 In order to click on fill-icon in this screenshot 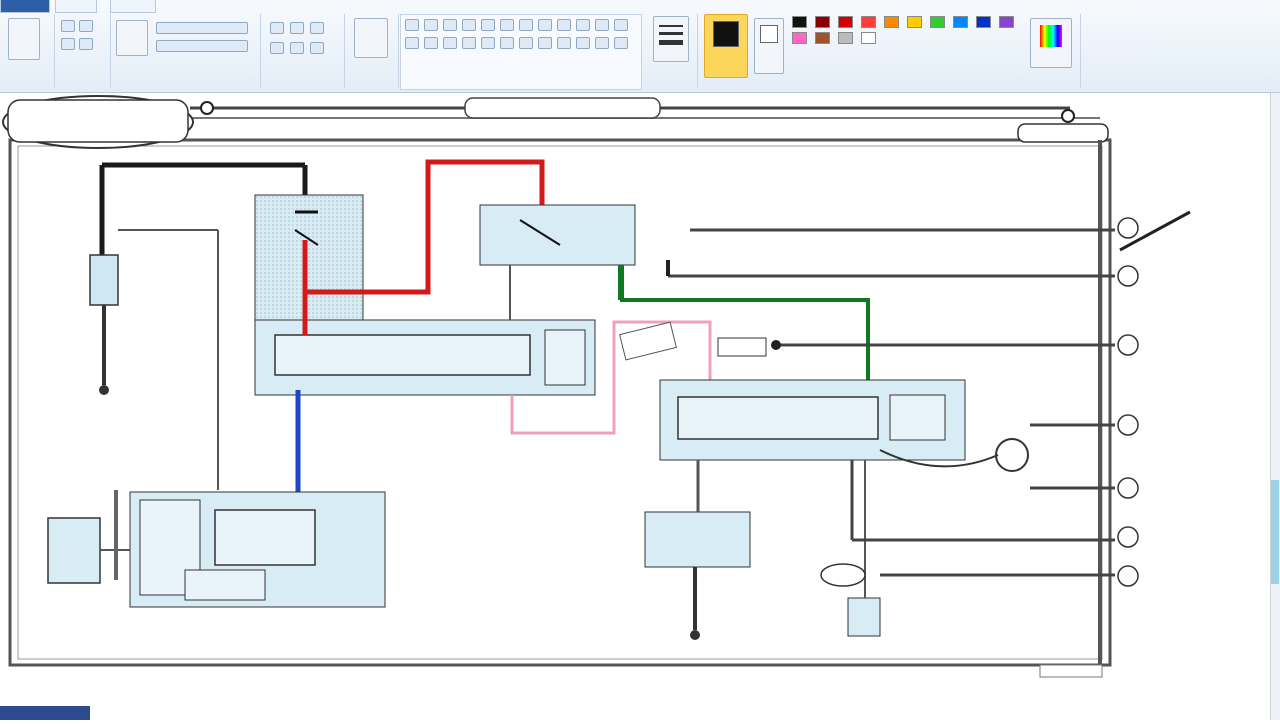, I will do `click(297, 28)`.